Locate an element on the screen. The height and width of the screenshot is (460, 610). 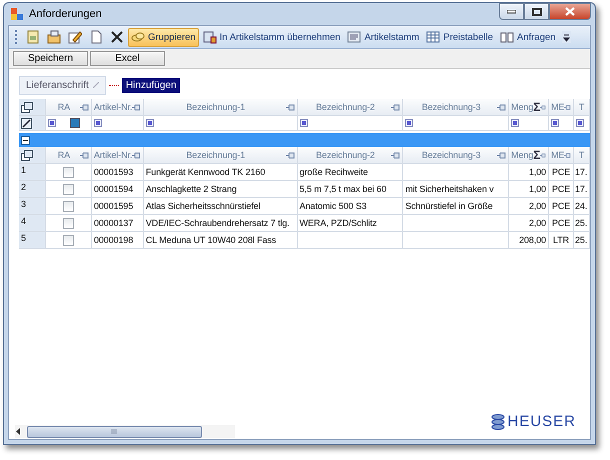
table-cell: Atlas Sicherheitsschnürstiefel is located at coordinates (221, 206).